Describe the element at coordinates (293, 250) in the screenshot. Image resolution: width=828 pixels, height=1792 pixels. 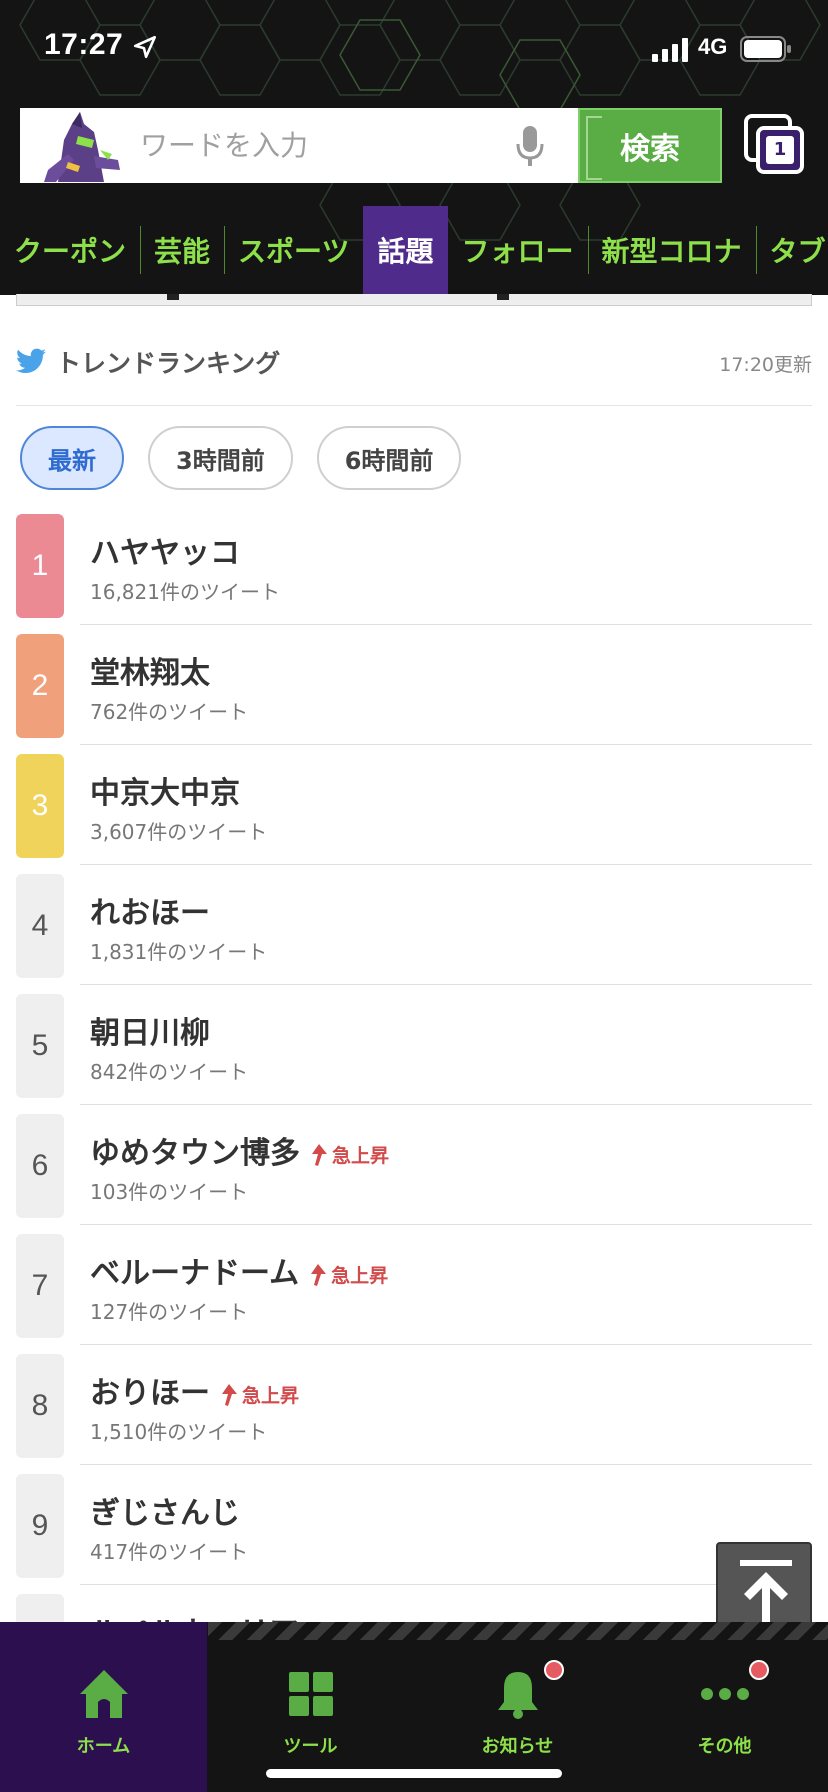
I see `category-tab-sports: スポーツ` at that location.